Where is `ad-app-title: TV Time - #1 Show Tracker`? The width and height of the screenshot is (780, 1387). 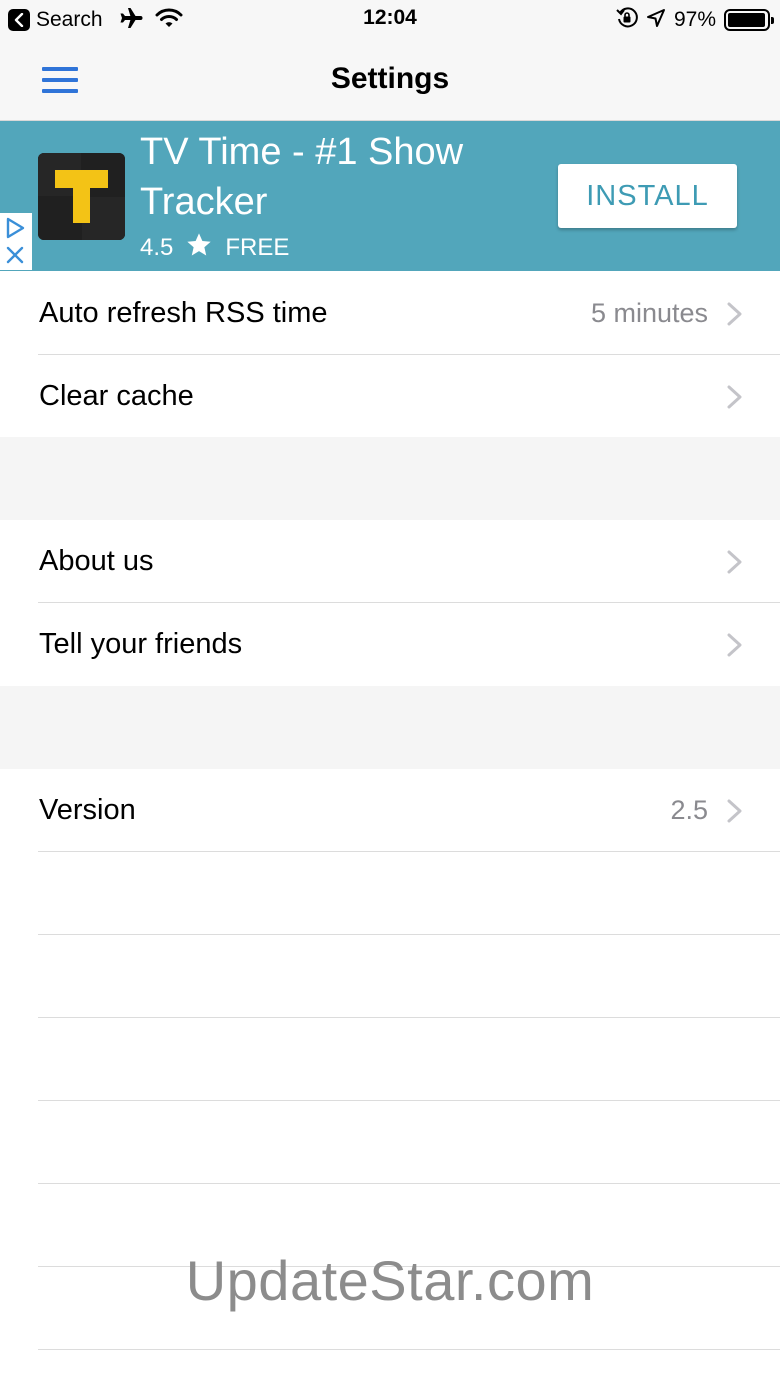 ad-app-title: TV Time - #1 Show Tracker is located at coordinates (340, 177).